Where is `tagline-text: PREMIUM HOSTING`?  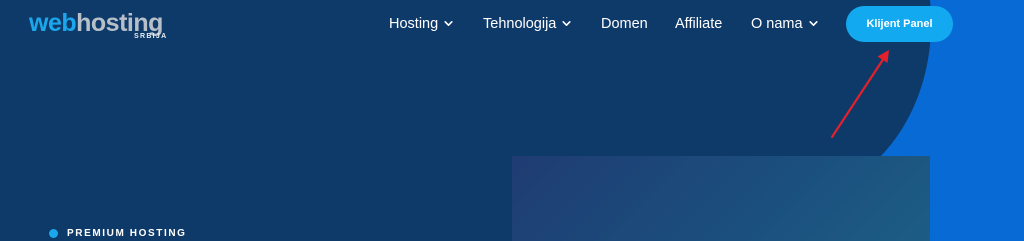 tagline-text: PREMIUM HOSTING is located at coordinates (127, 233).